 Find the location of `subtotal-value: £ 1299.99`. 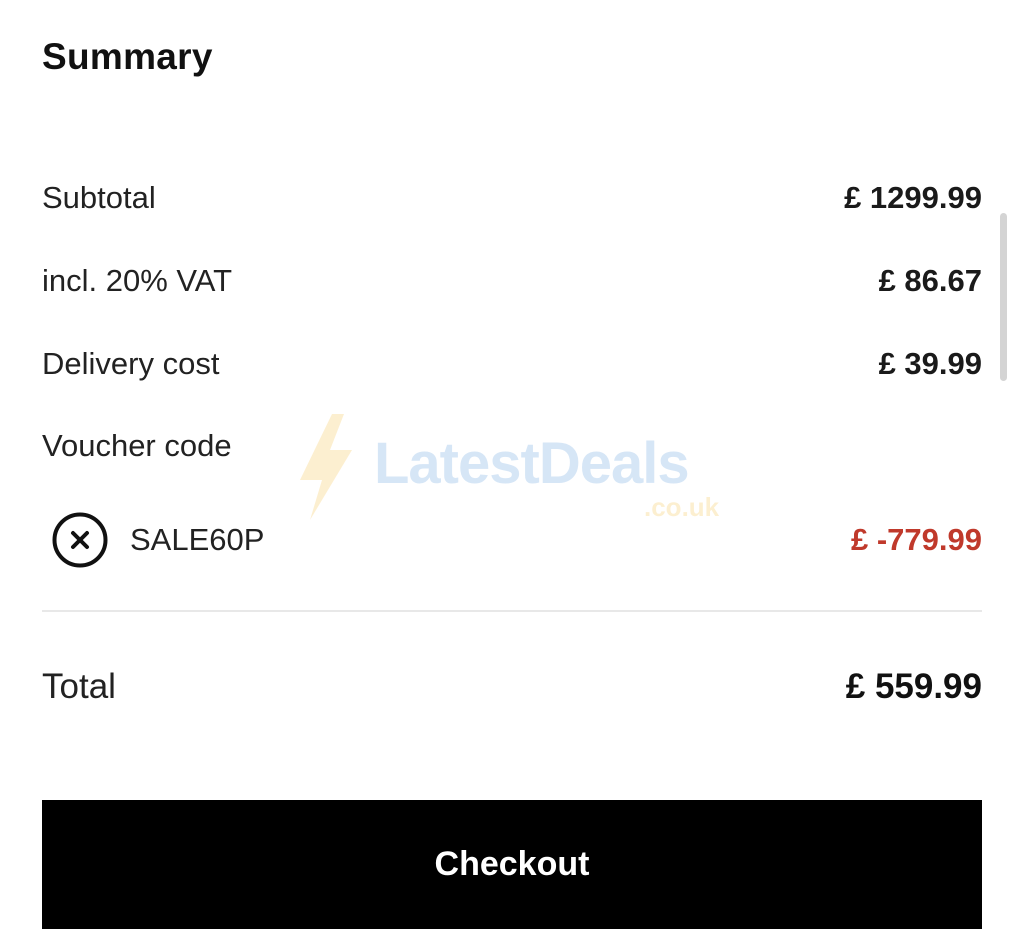

subtotal-value: £ 1299.99 is located at coordinates (913, 197).